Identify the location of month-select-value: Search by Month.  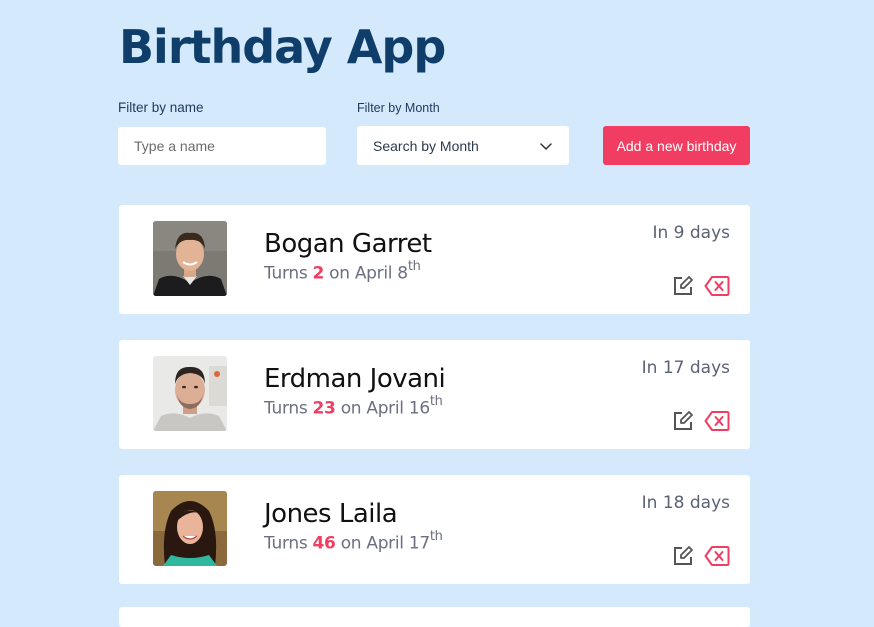
(426, 145).